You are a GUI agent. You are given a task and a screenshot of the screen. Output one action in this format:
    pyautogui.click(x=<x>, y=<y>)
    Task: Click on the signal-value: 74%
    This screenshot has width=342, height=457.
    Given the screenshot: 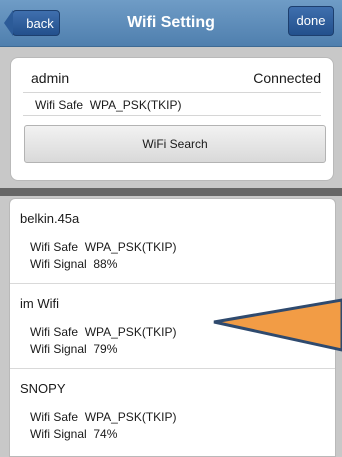 What is the action you would take?
    pyautogui.click(x=105, y=434)
    